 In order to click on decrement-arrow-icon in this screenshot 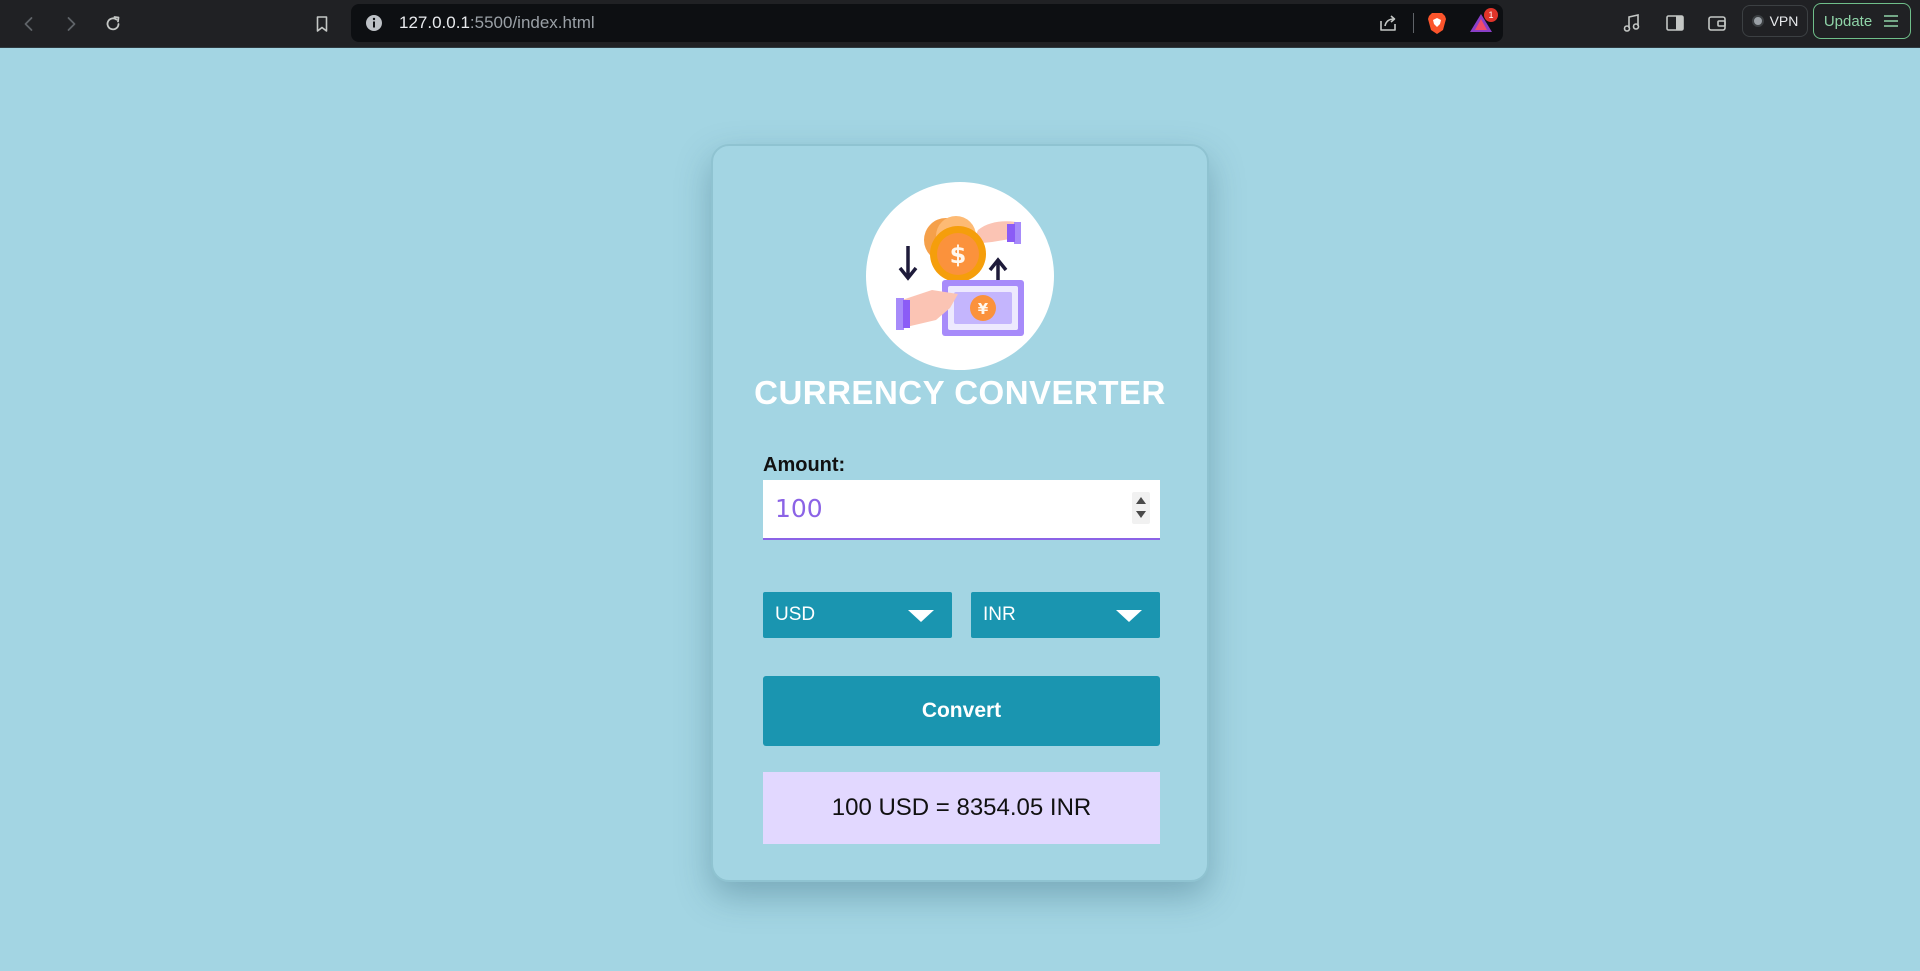, I will do `click(1141, 514)`.